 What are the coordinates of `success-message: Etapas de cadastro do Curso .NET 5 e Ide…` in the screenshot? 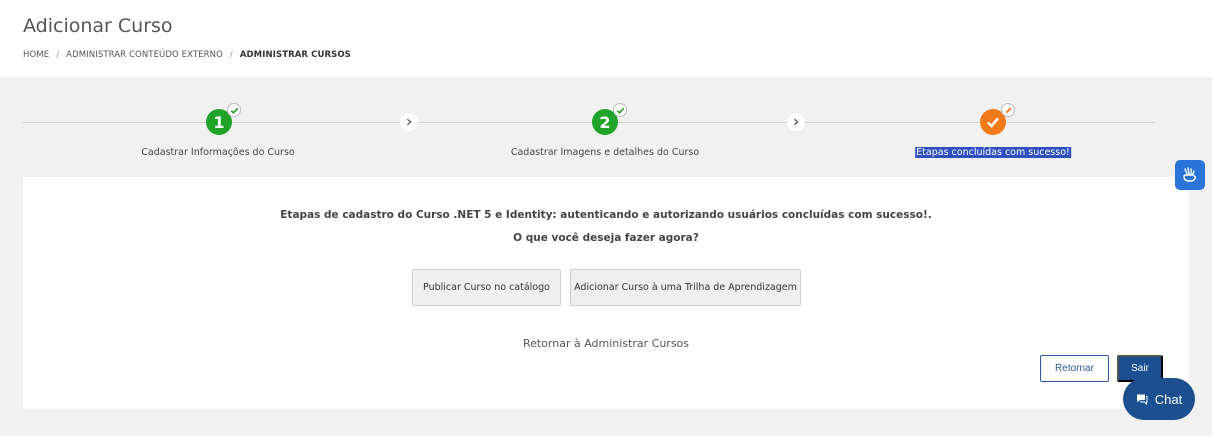 It's located at (606, 215).